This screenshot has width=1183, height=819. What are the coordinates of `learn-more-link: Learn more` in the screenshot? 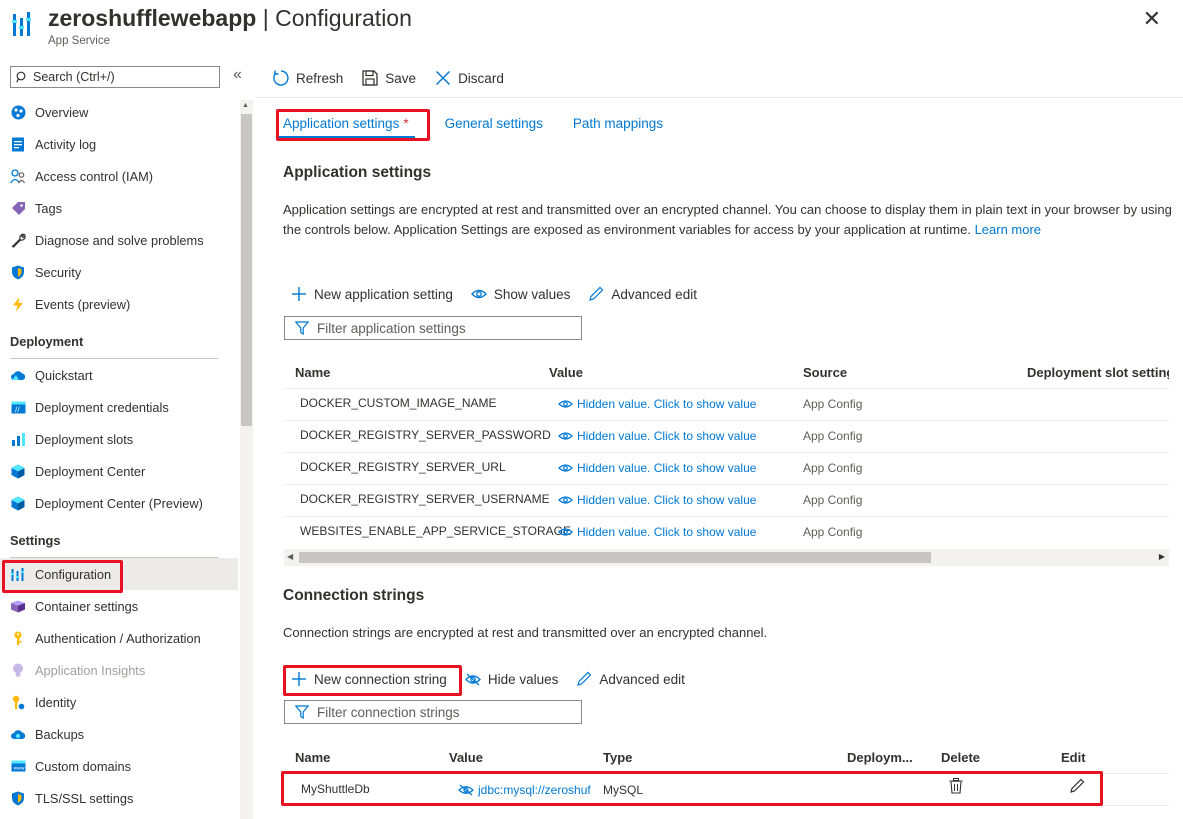 It's located at (1008, 229).